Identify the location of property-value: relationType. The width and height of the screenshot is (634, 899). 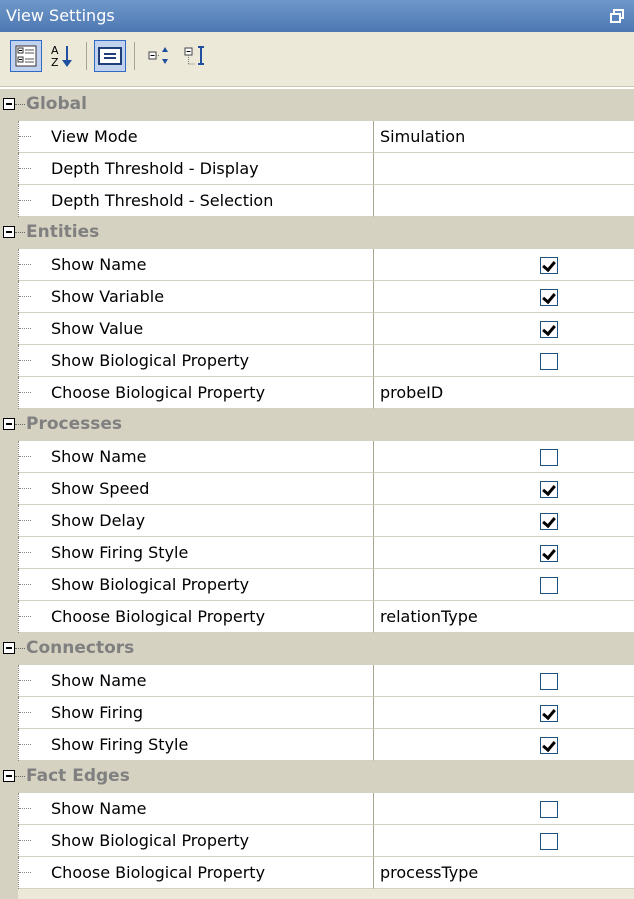
(504, 617).